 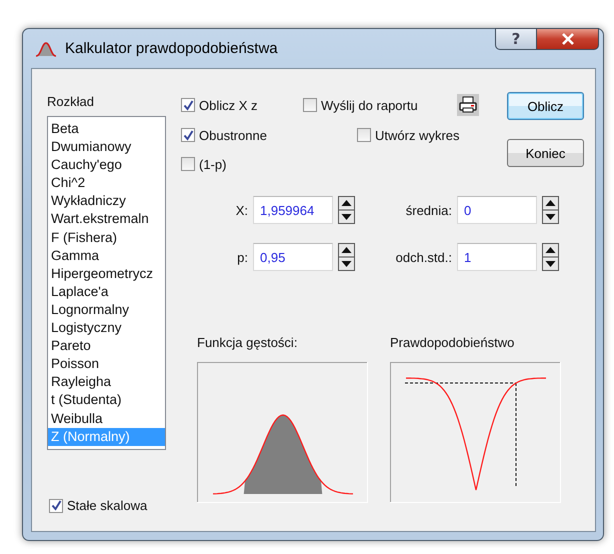 What do you see at coordinates (242, 257) in the screenshot?
I see `field-label: p:` at bounding box center [242, 257].